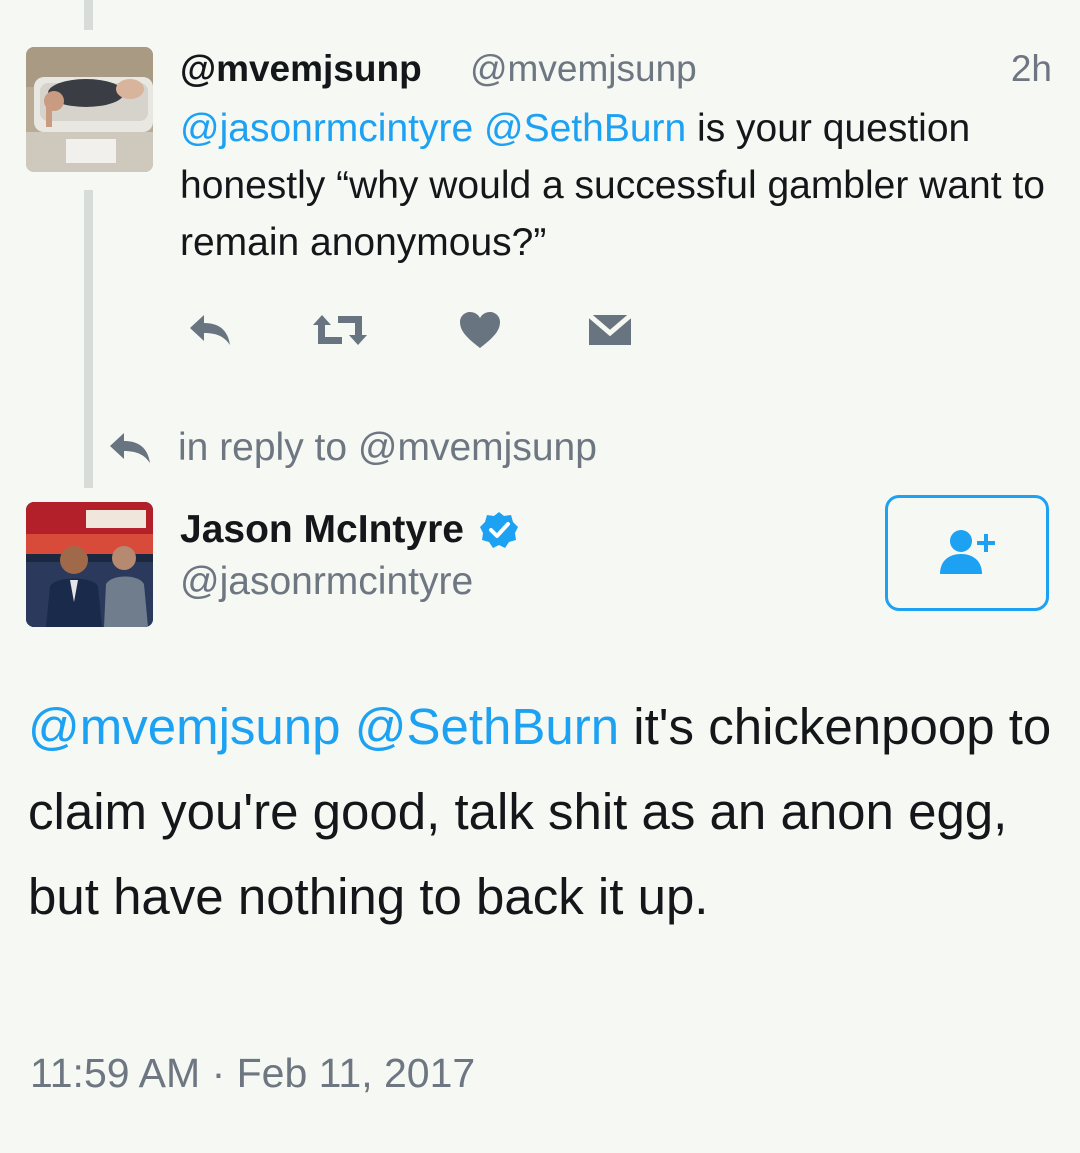 The image size is (1080, 1153). I want to click on envelope-icon, so click(610, 329).